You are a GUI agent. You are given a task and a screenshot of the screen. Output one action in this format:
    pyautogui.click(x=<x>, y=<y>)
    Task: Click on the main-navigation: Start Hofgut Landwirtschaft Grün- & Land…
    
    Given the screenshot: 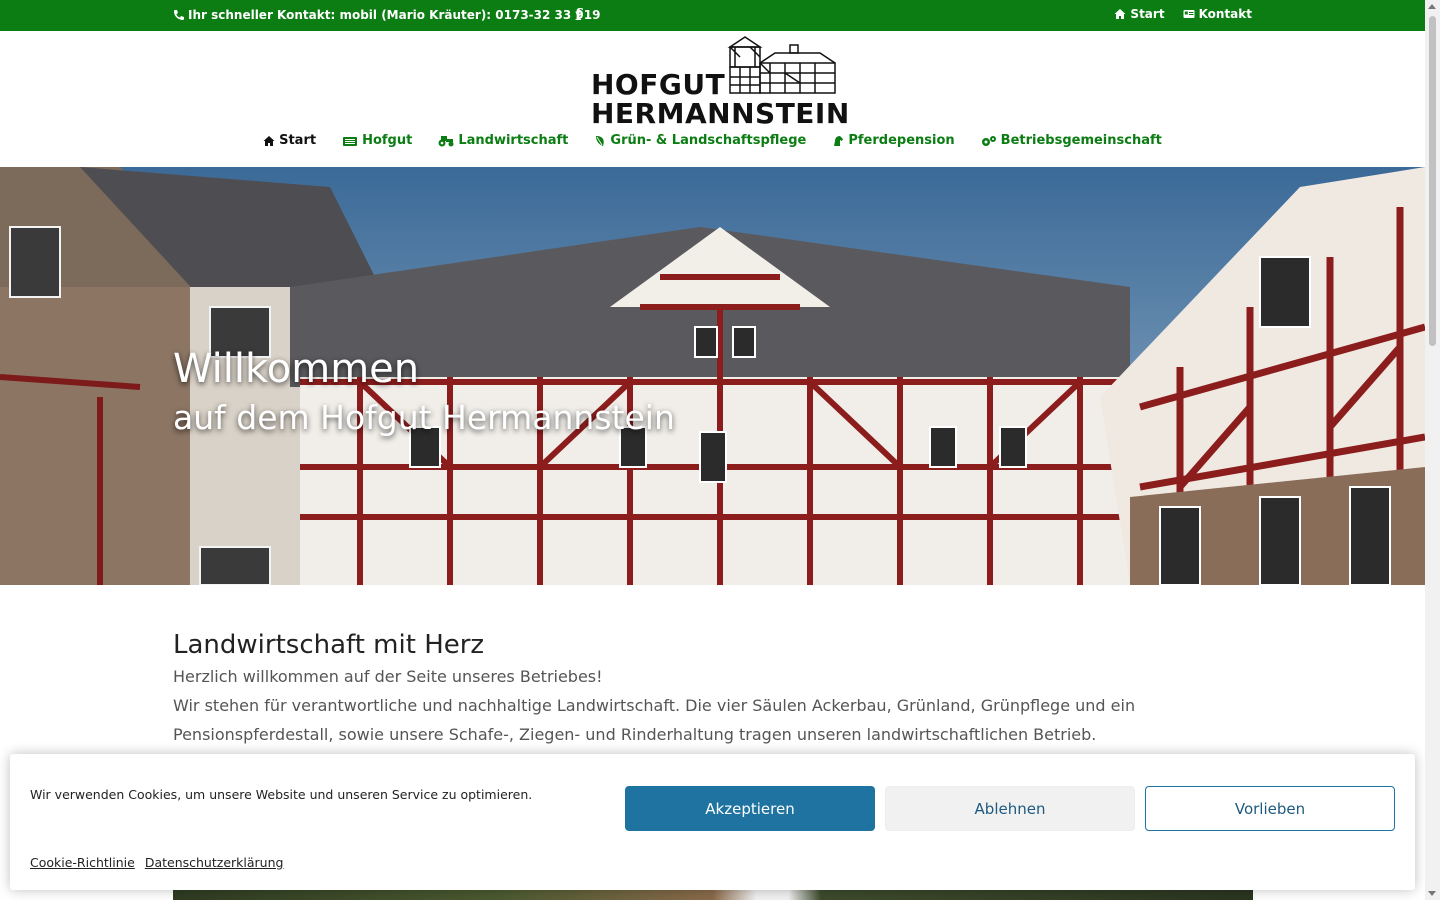 What is the action you would take?
    pyautogui.click(x=712, y=140)
    